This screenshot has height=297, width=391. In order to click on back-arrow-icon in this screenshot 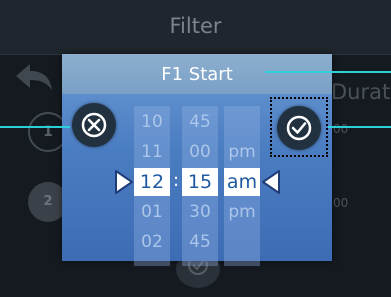, I will do `click(35, 78)`.